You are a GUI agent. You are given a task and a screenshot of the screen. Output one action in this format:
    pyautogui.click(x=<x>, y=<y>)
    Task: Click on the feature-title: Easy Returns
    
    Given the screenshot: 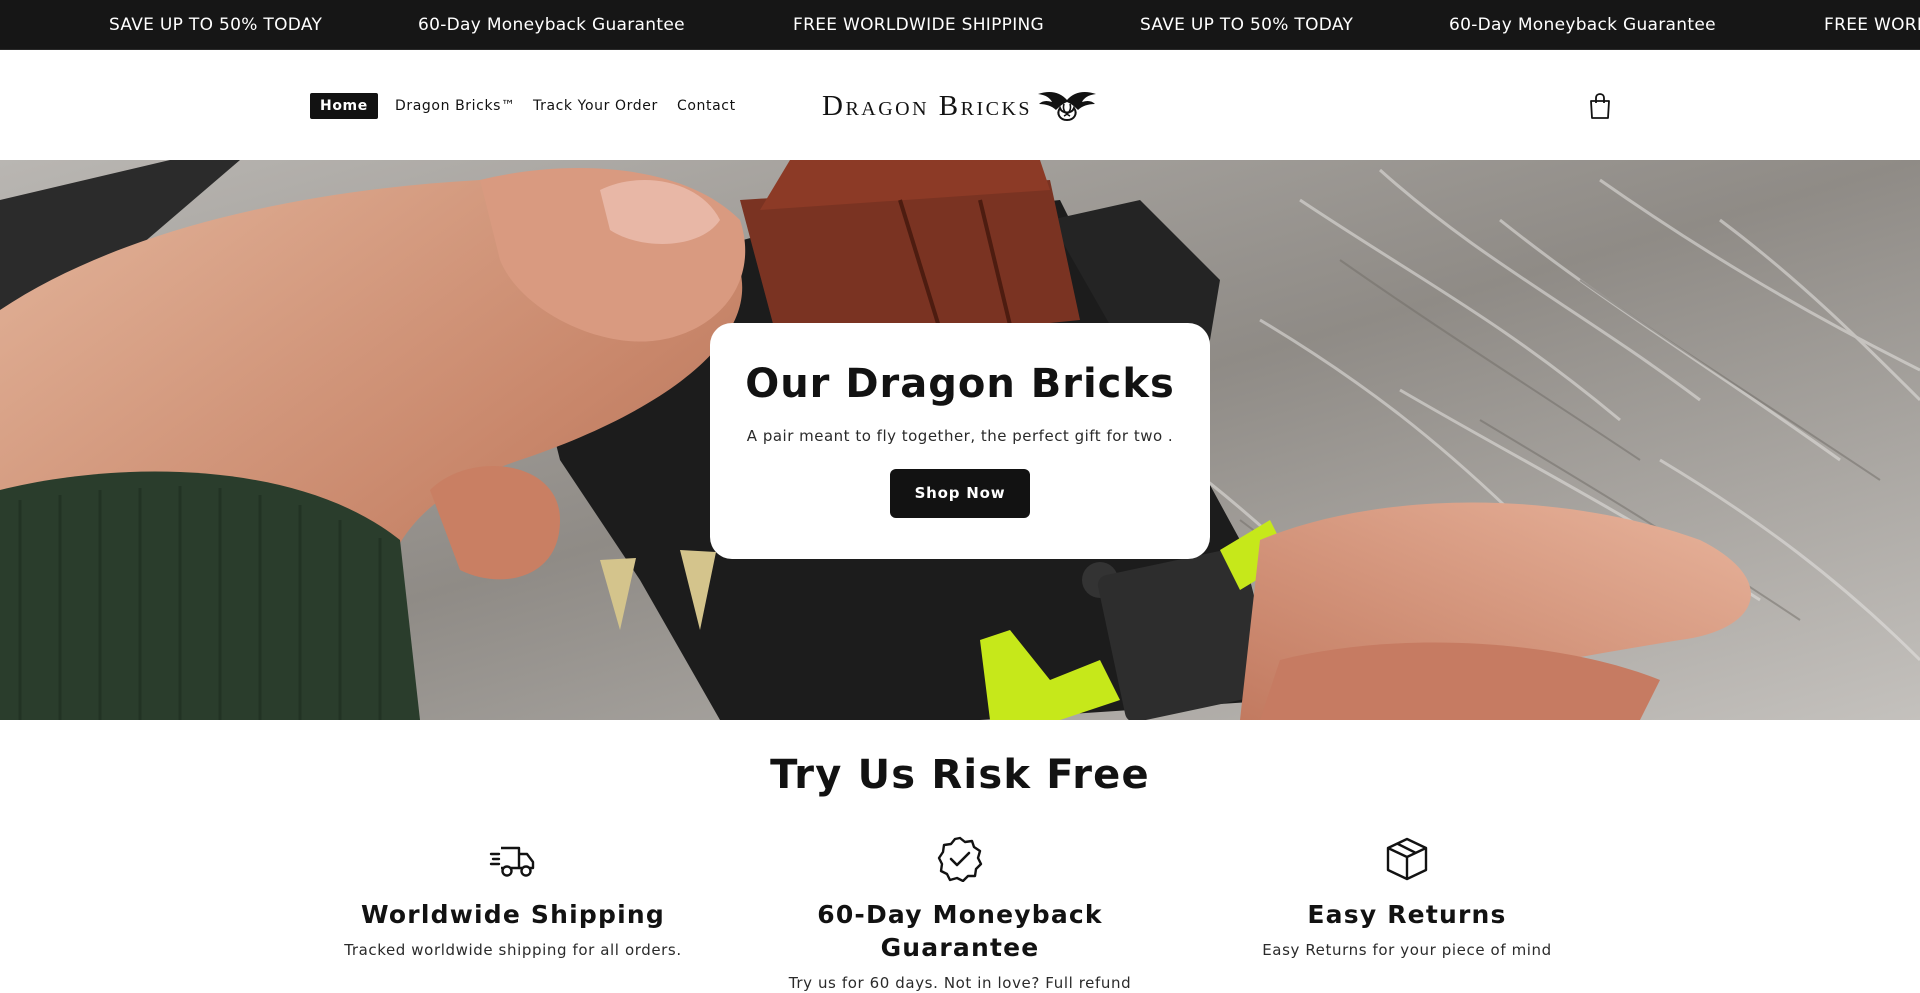 What is the action you would take?
    pyautogui.click(x=1407, y=914)
    